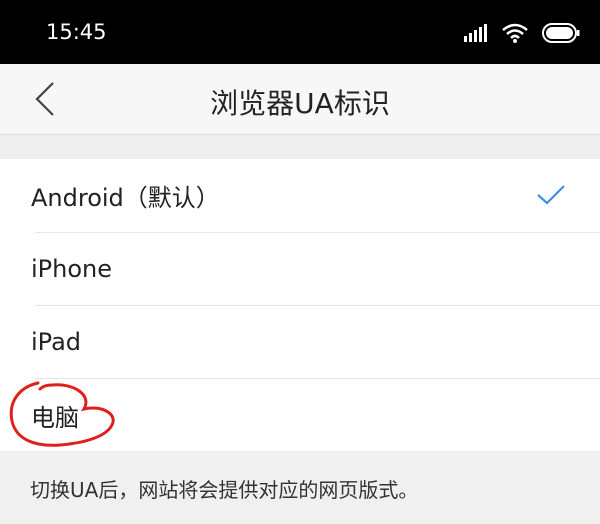  Describe the element at coordinates (125, 197) in the screenshot. I see `ua-option-label: Android（默认）` at that location.